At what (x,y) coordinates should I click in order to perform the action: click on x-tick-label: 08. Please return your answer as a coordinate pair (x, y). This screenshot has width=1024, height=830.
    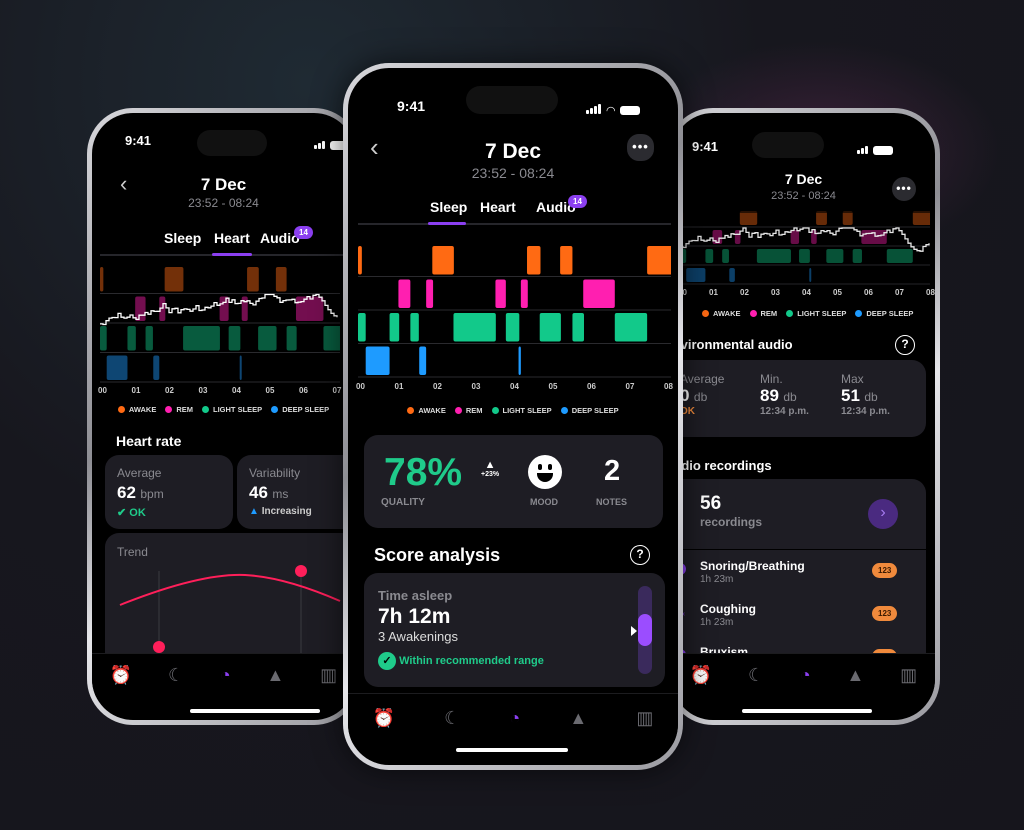
    Looking at the image, I should click on (668, 386).